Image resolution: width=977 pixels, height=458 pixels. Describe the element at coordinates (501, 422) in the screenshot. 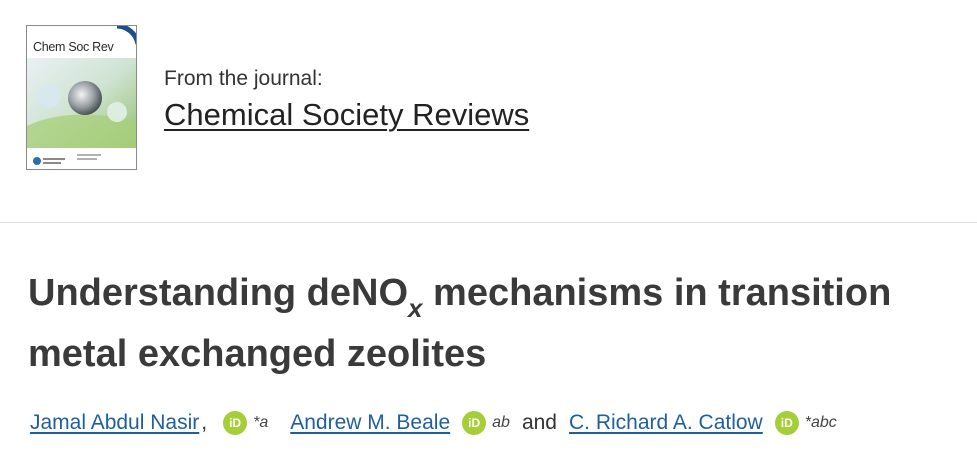

I see `affiliation-marker: ab` at that location.